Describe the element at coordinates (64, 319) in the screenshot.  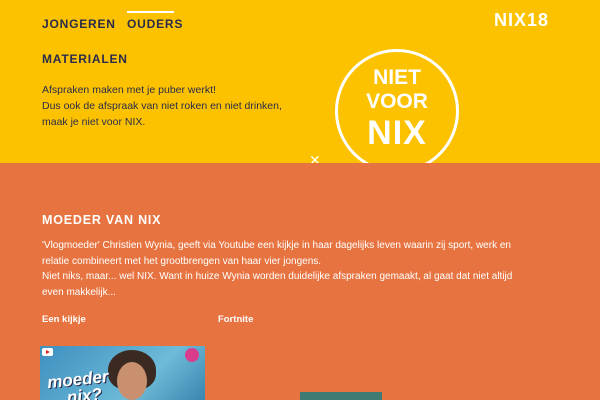
I see `label-een-kijkje: Een kijkje` at that location.